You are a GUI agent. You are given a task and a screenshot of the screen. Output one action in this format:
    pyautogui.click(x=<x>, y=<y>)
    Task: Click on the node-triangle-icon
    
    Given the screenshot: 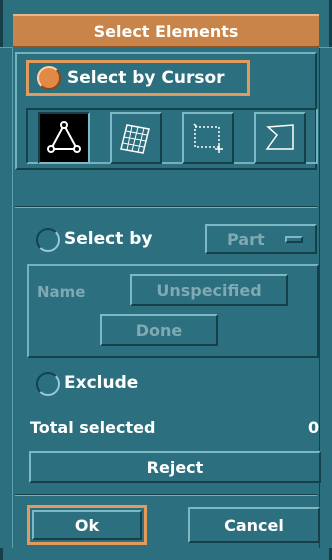 What is the action you would take?
    pyautogui.click(x=64, y=137)
    